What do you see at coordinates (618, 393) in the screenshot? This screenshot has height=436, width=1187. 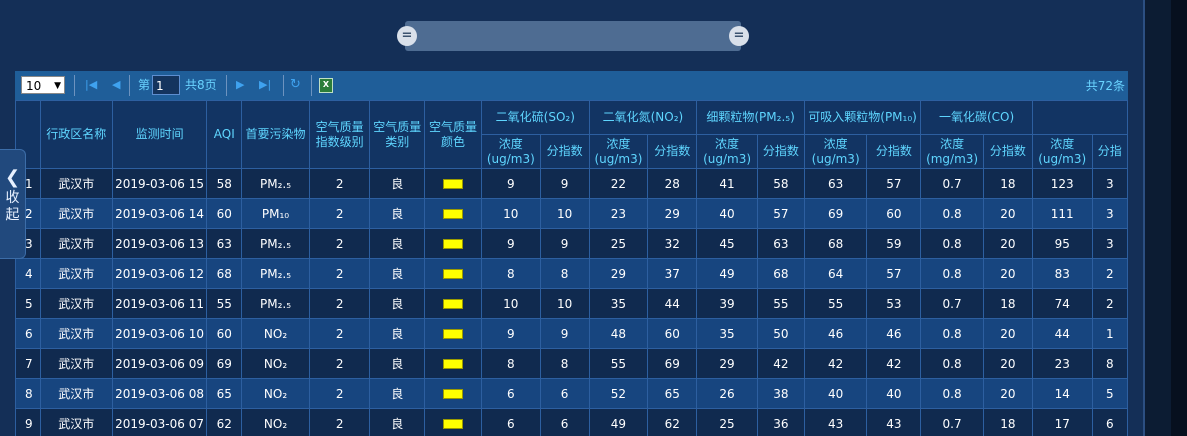 I see `cell-no2: 52` at bounding box center [618, 393].